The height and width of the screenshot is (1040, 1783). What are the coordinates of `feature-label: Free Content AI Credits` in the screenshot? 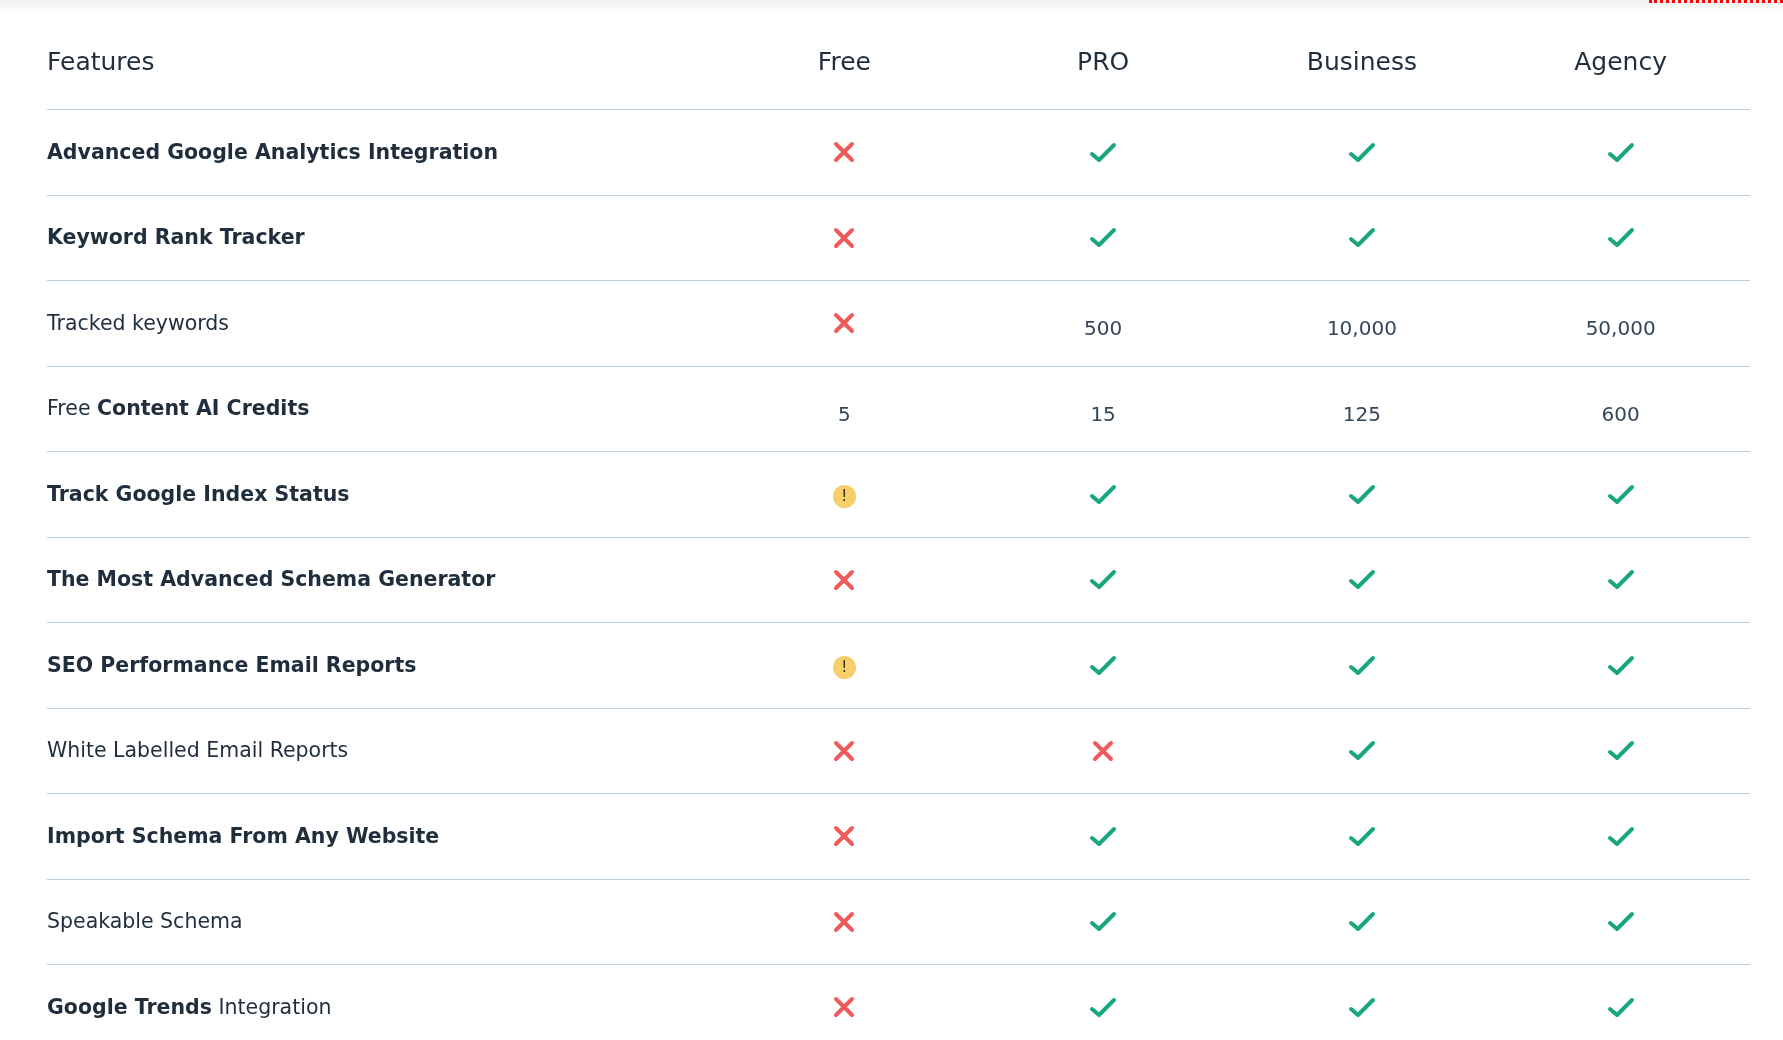 It's located at (179, 409).